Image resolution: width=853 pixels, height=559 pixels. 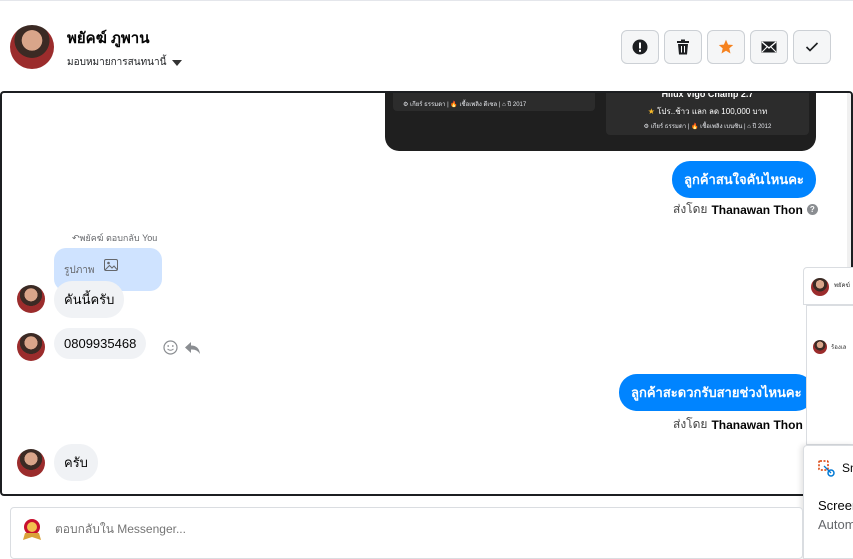 What do you see at coordinates (829, 375) in the screenshot?
I see `chat-popup-body: ร้องเล` at bounding box center [829, 375].